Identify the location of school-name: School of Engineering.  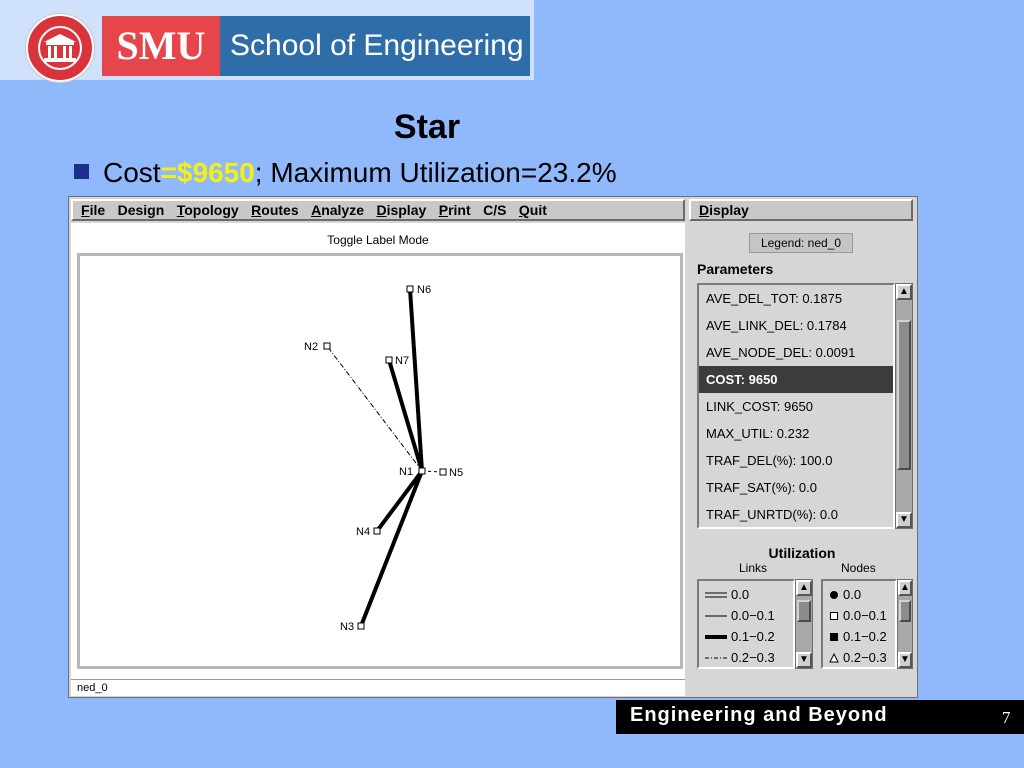
(375, 46).